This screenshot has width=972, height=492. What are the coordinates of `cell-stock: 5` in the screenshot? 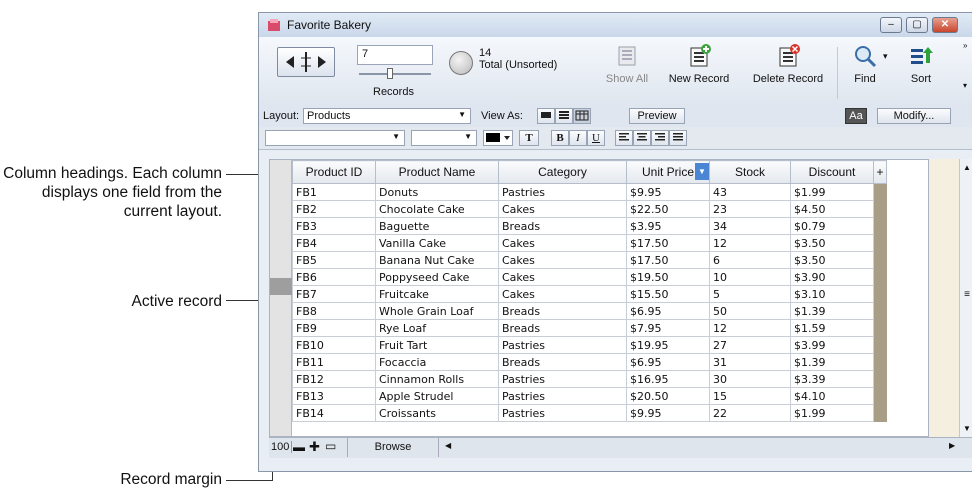 It's located at (750, 294).